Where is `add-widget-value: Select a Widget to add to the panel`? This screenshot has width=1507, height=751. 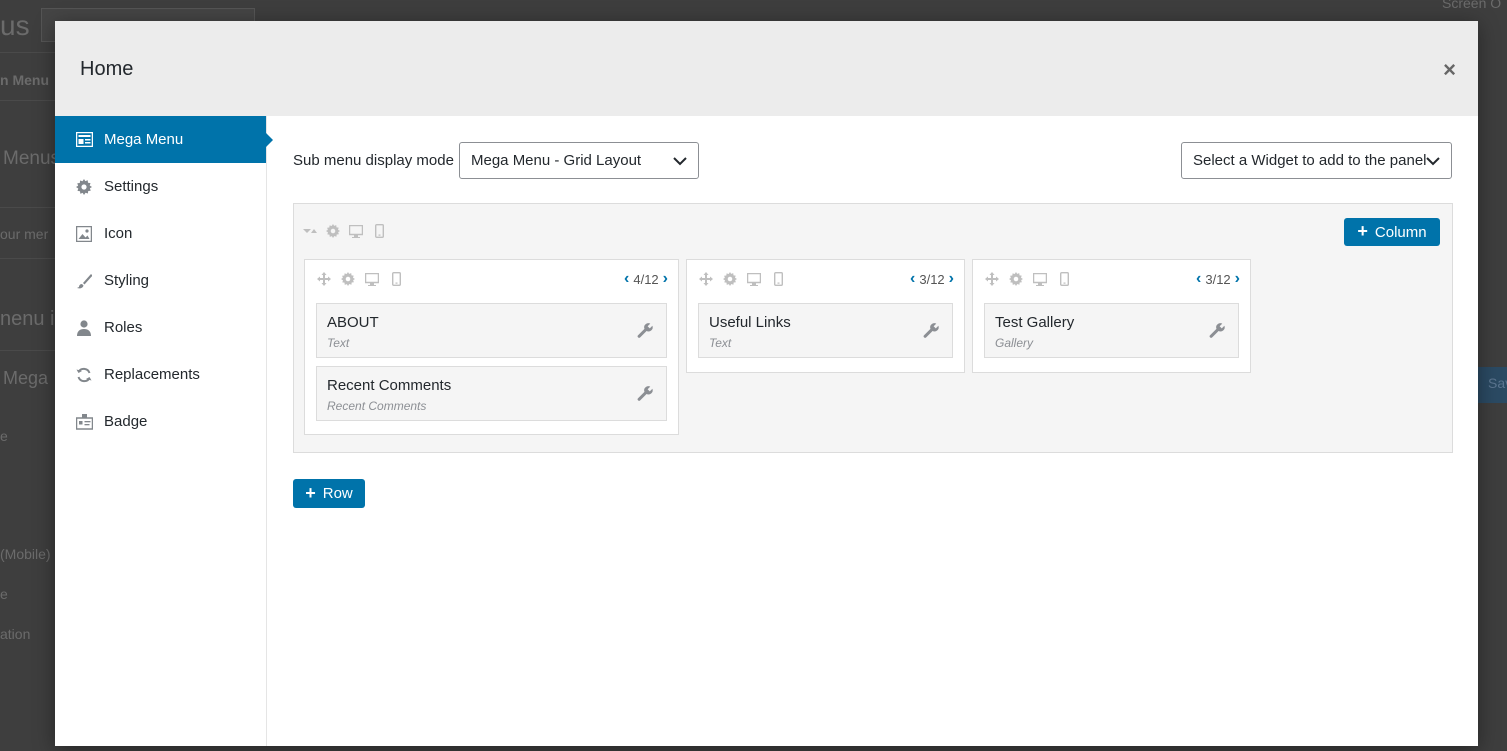
add-widget-value: Select a Widget to add to the panel is located at coordinates (1310, 160).